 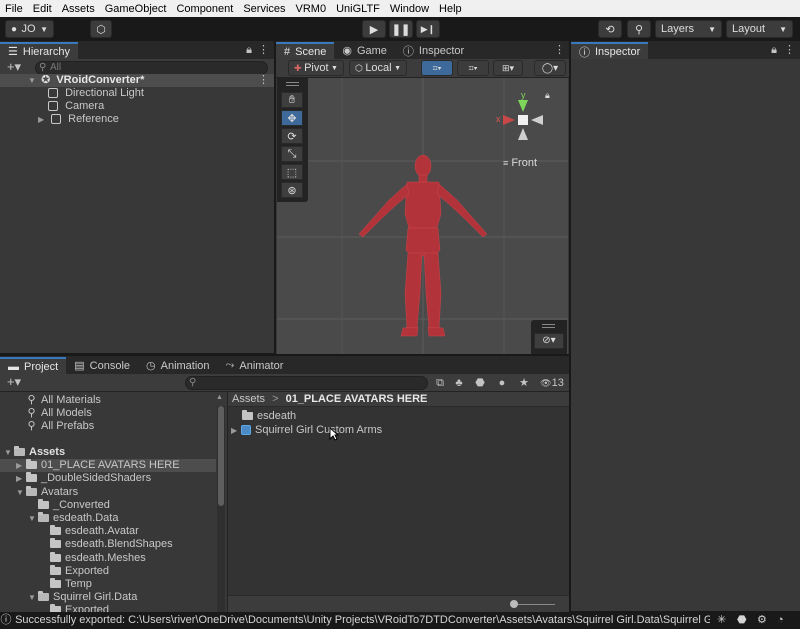 What do you see at coordinates (523, 106) in the screenshot?
I see `y-axis-cone` at bounding box center [523, 106].